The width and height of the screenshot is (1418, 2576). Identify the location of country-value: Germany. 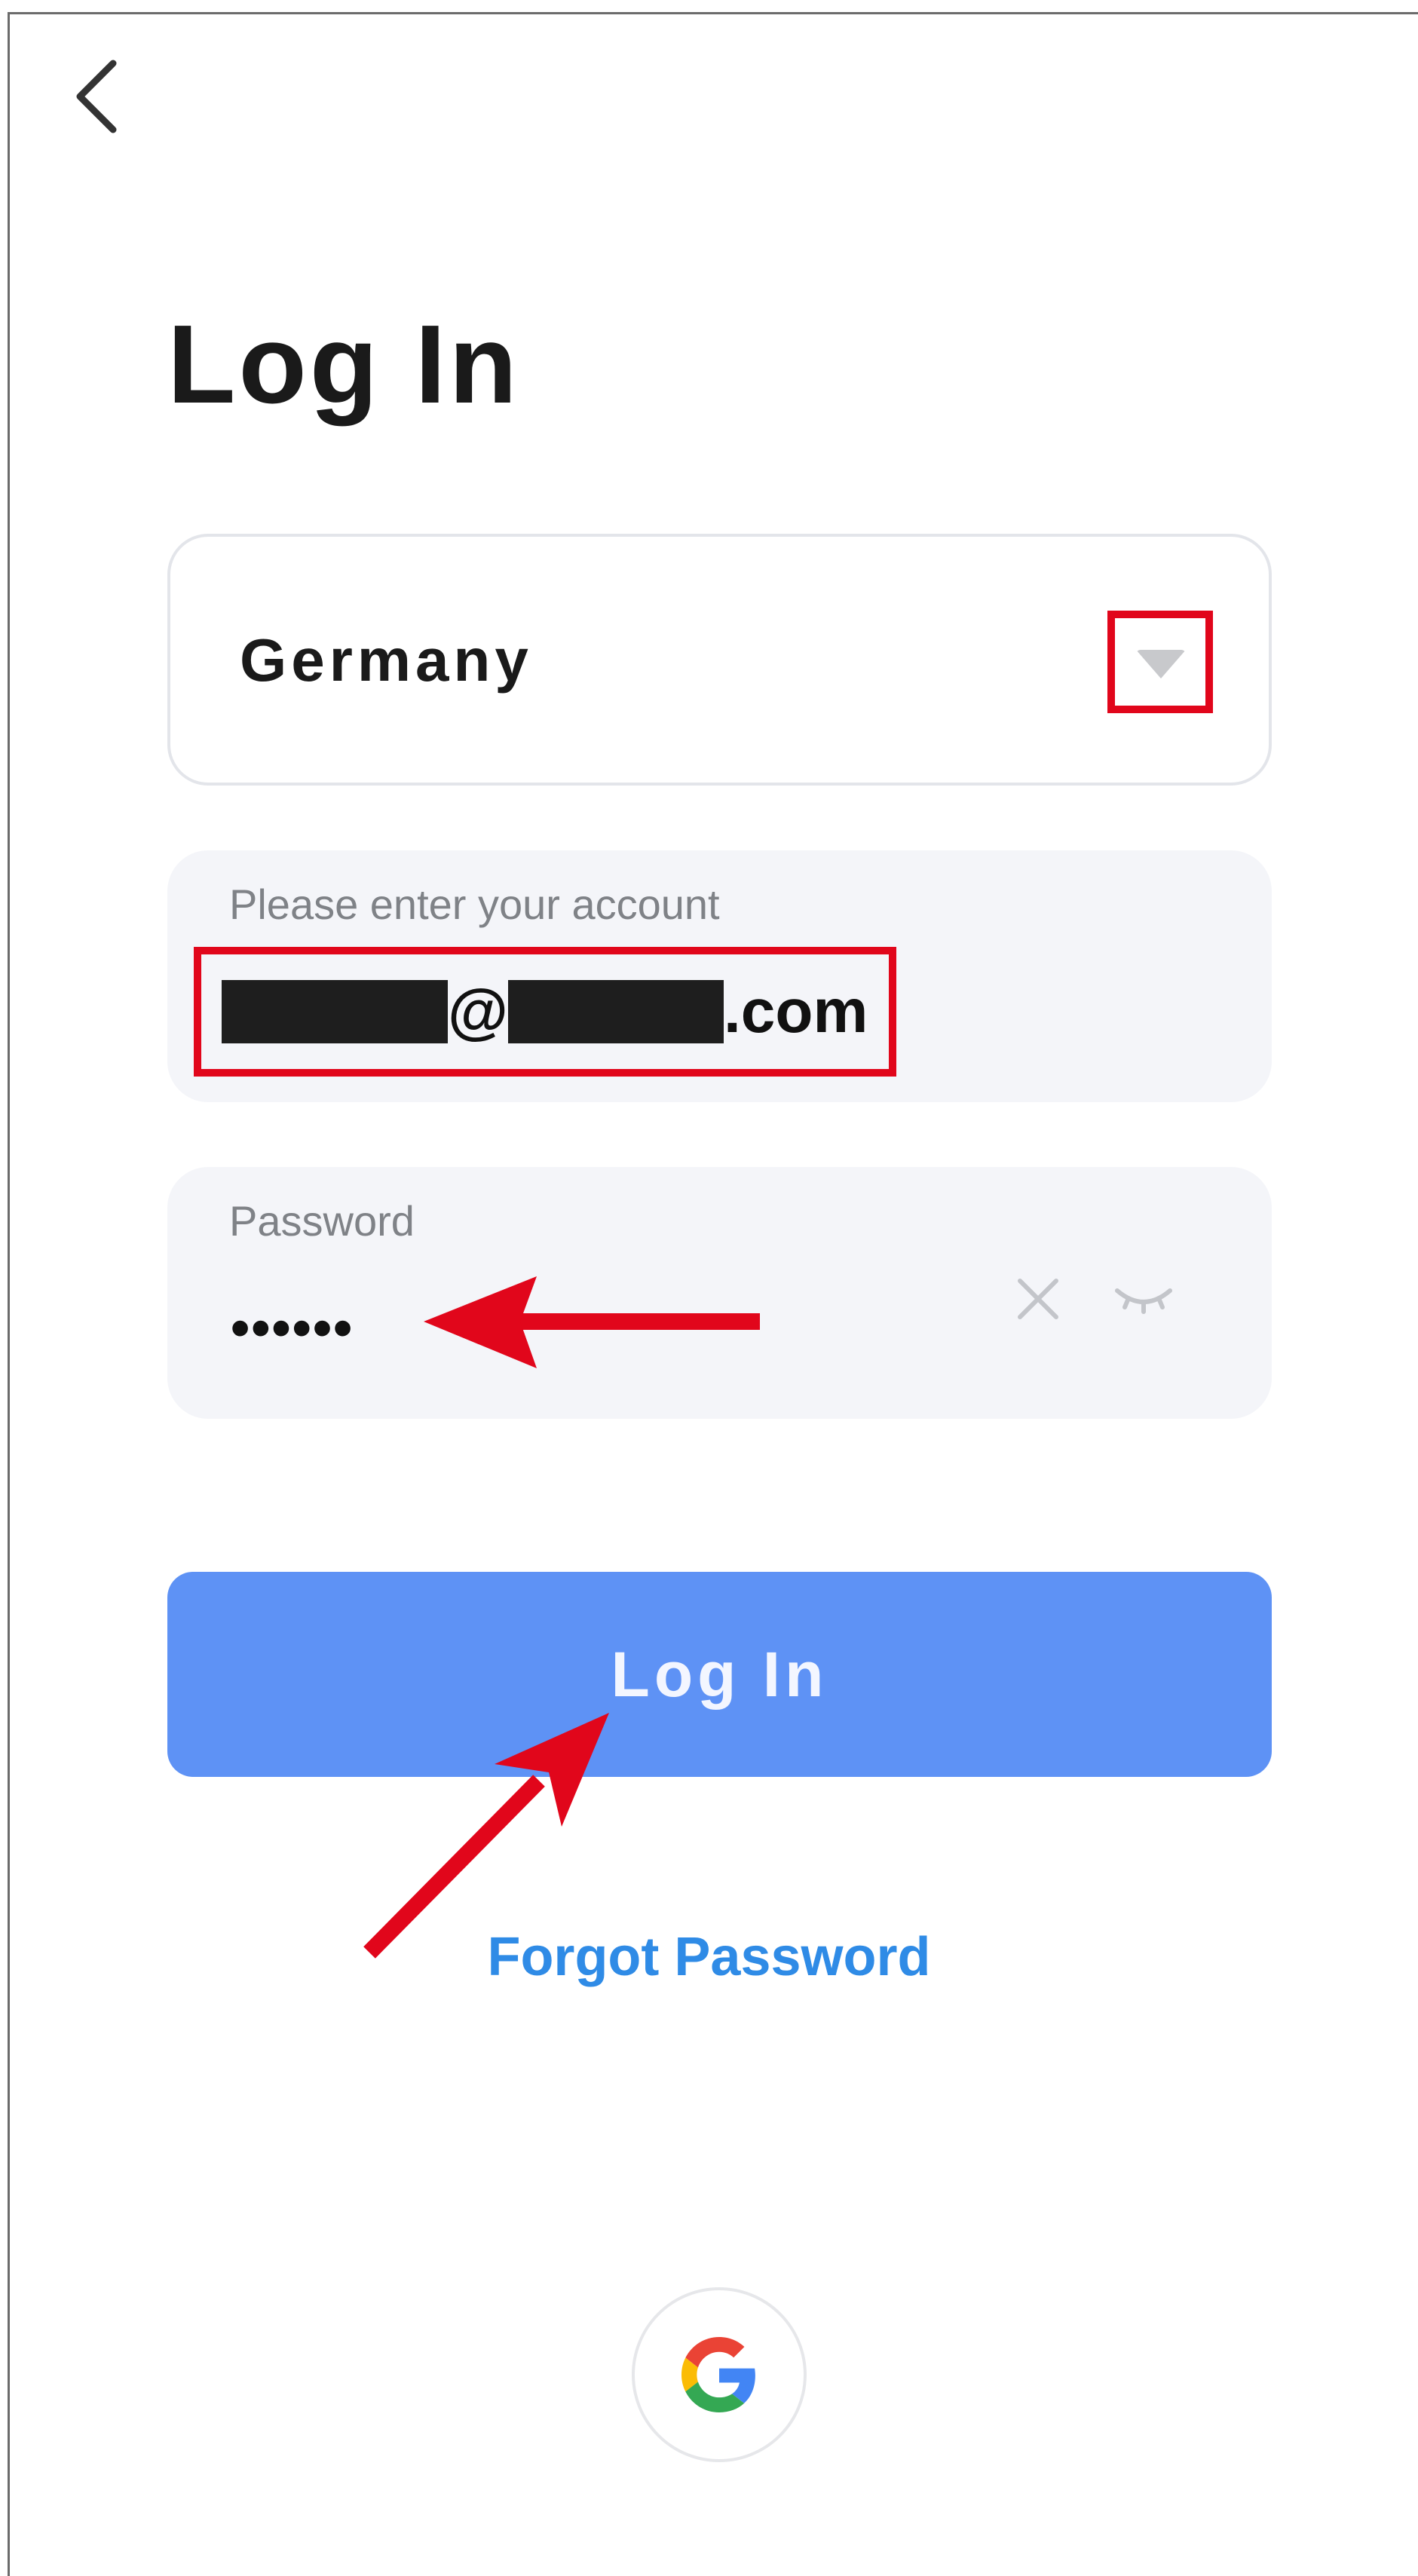
(387, 660).